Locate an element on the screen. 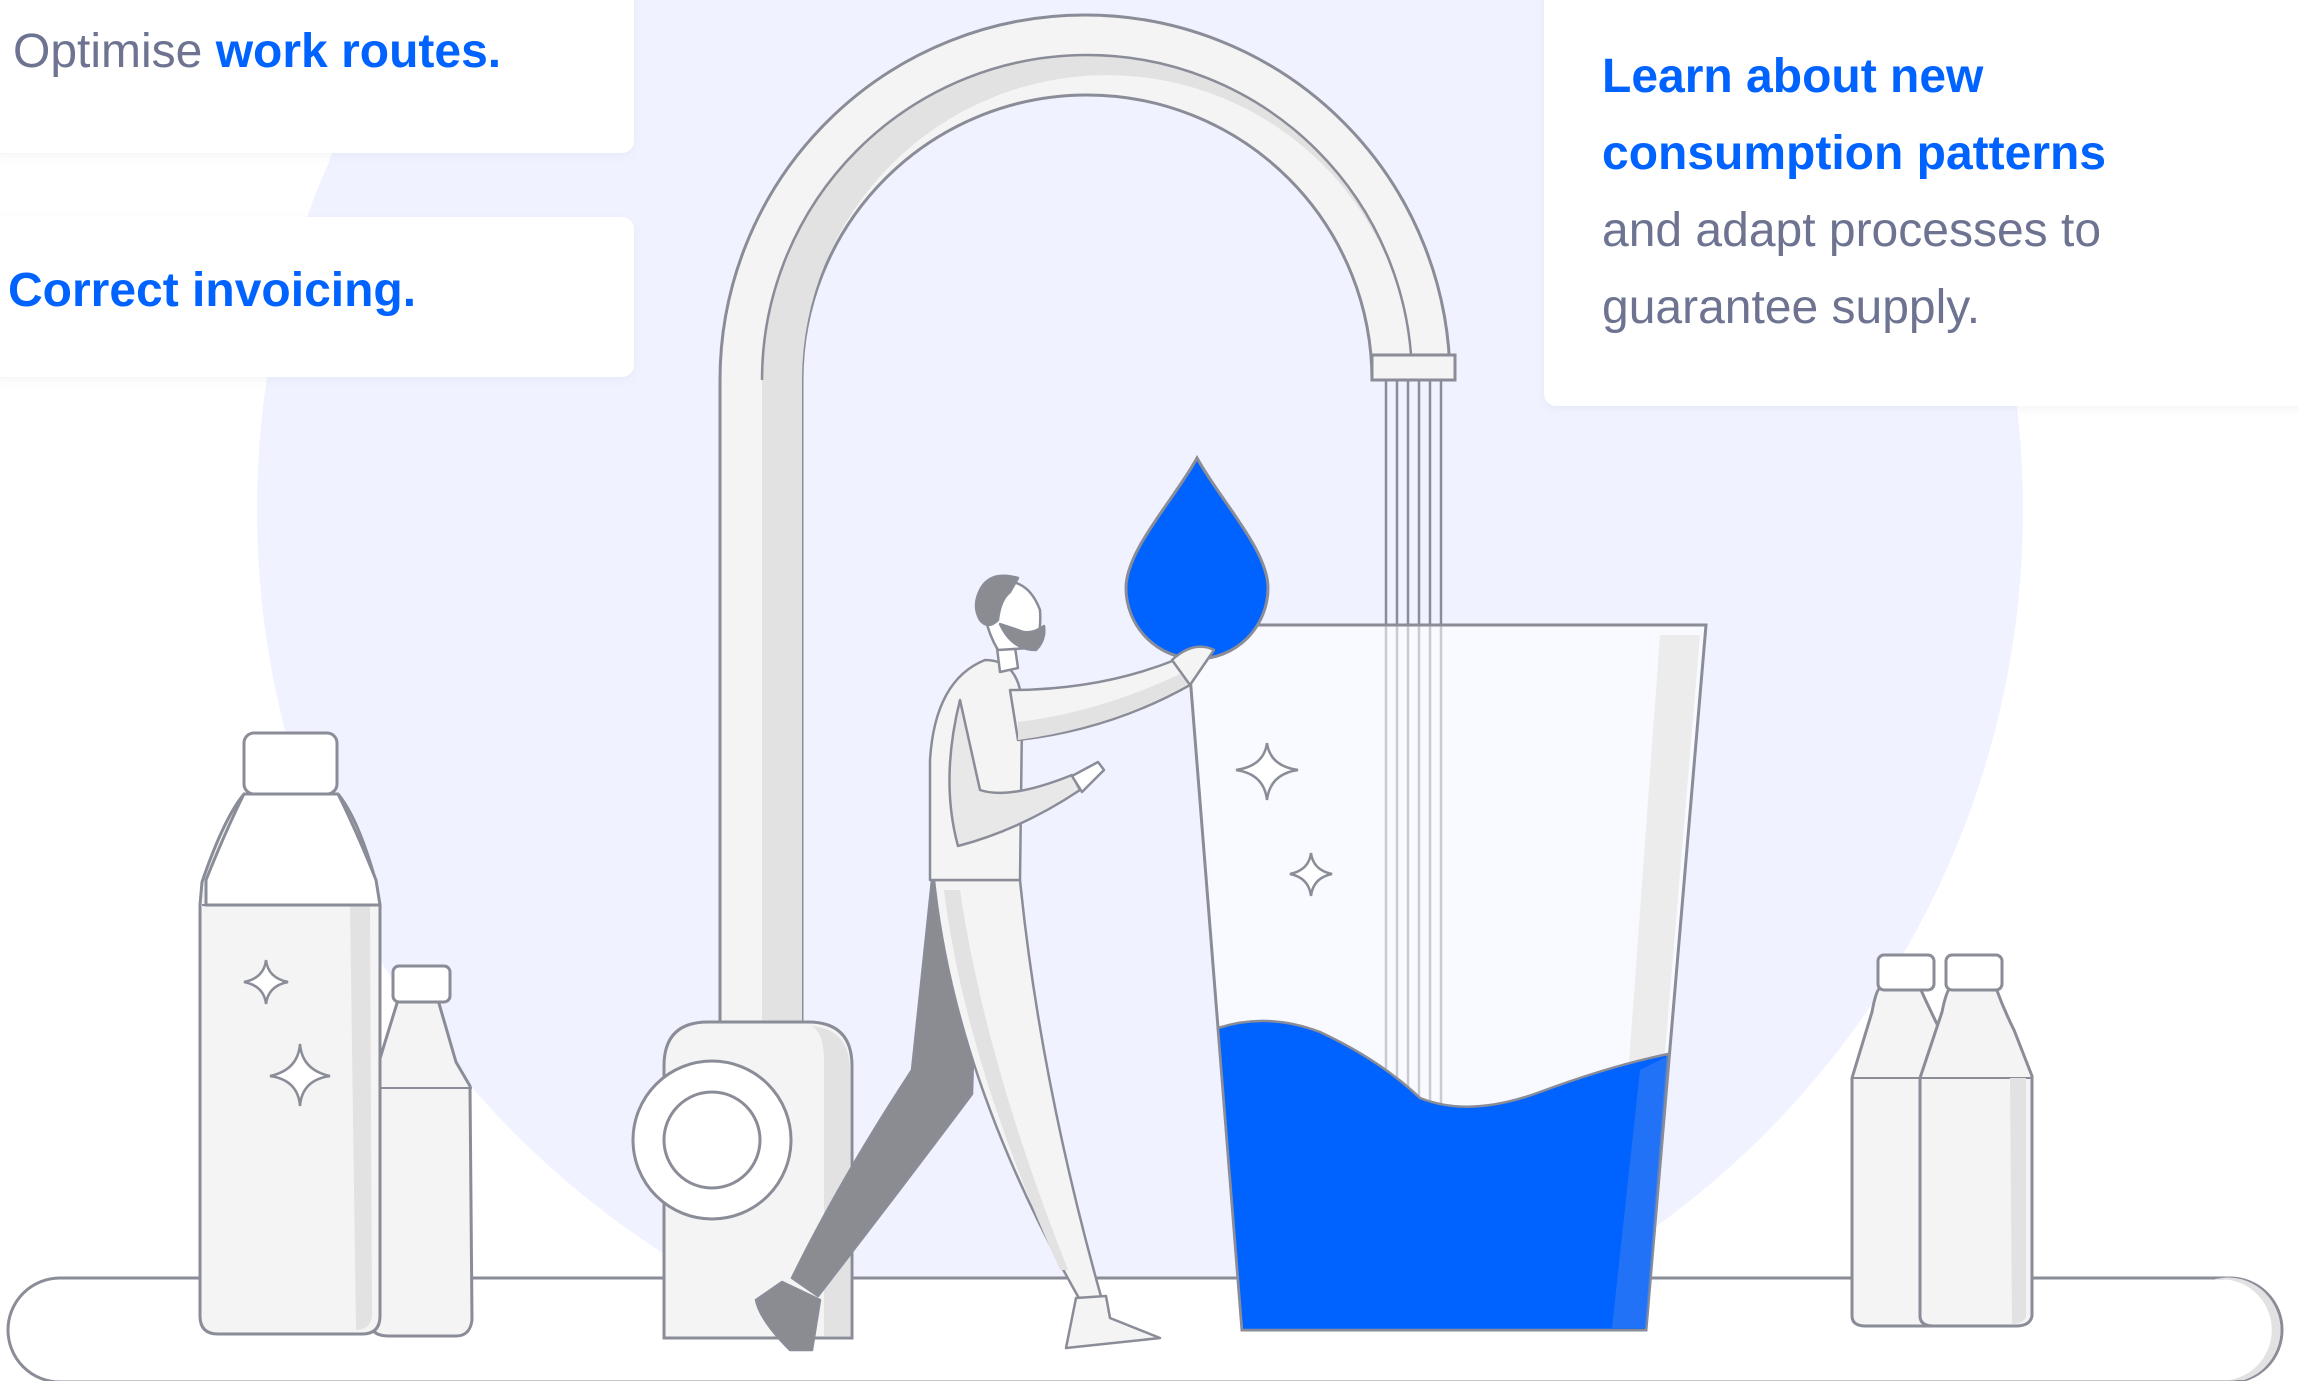 The height and width of the screenshot is (1381, 2298). card-work-routes-text: Optimise work routes. is located at coordinates (257, 51).